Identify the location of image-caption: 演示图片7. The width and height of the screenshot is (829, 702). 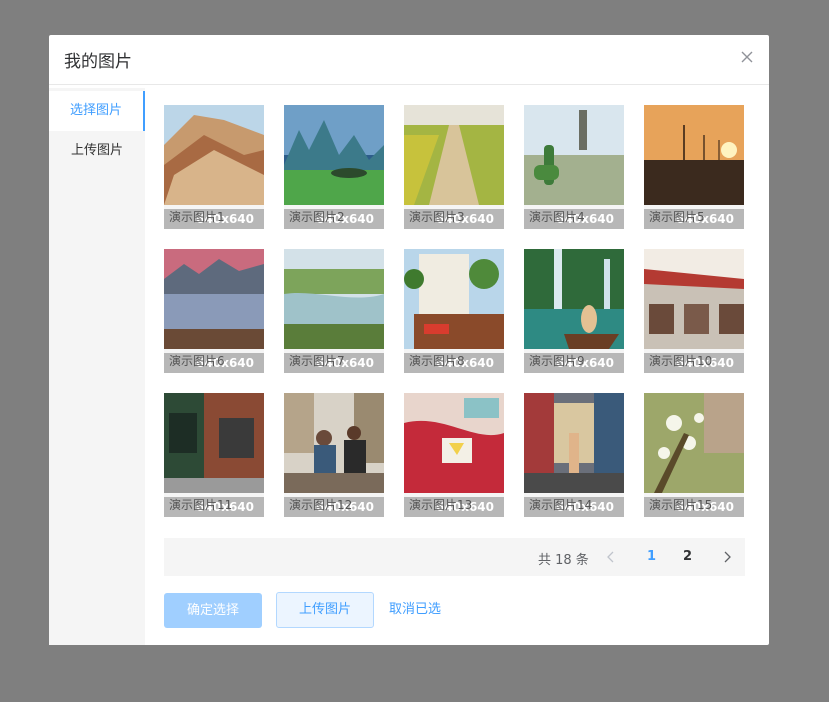
(317, 361).